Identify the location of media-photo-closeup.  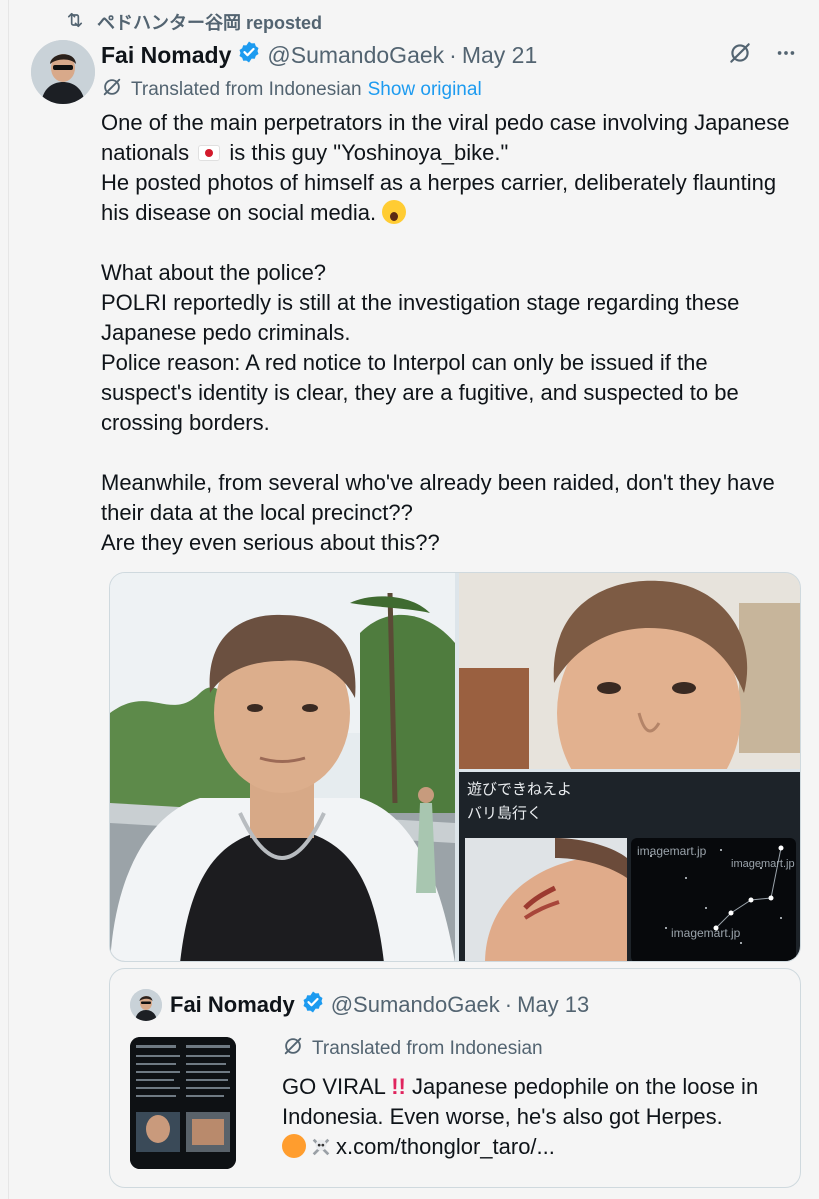
(629, 671).